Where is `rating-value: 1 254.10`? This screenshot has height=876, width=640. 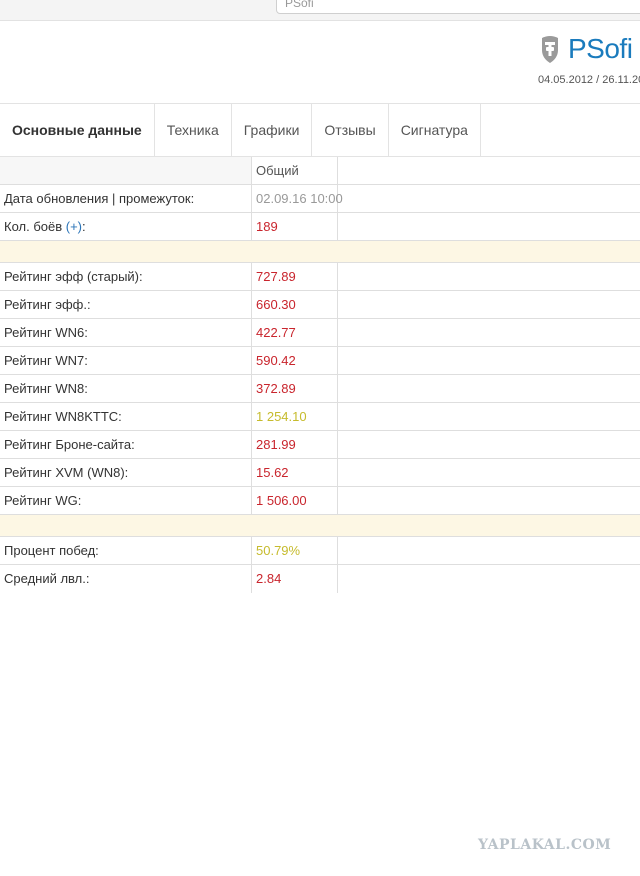 rating-value: 1 254.10 is located at coordinates (295, 416).